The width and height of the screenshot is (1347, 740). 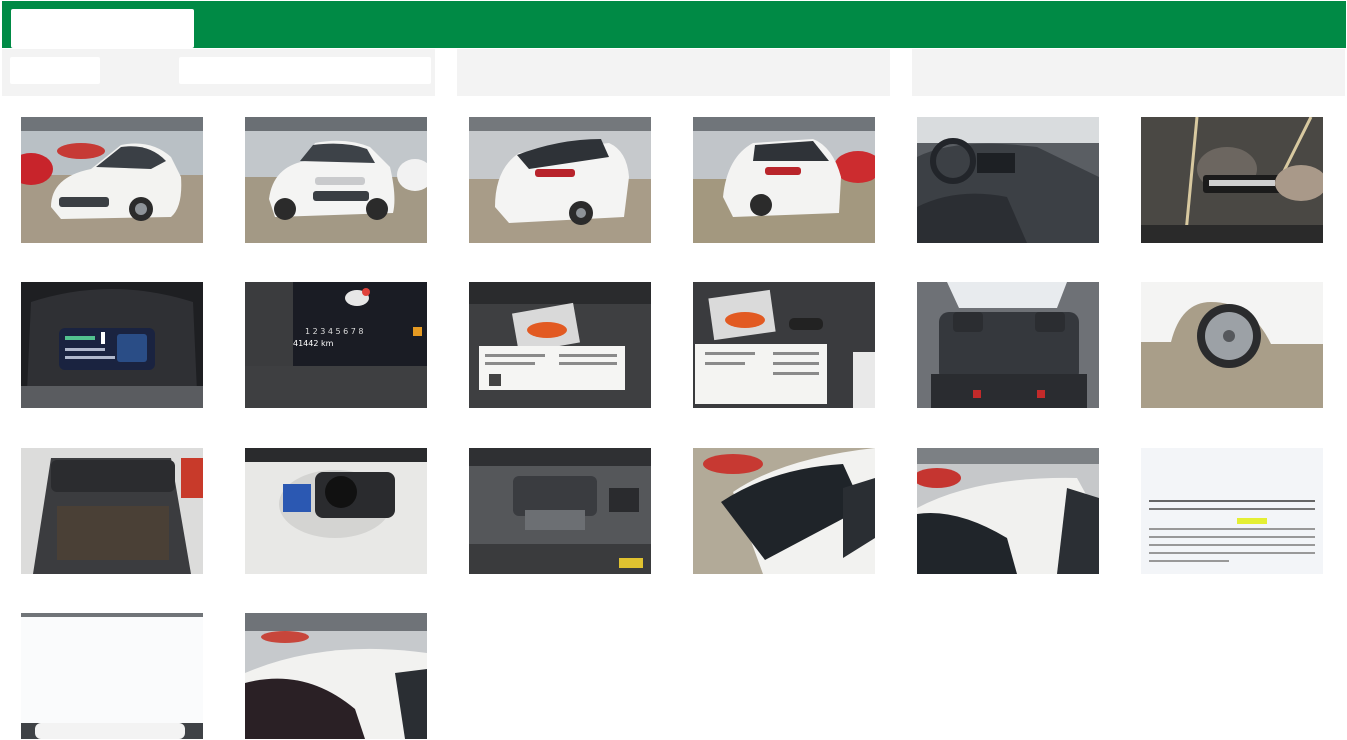 I want to click on gear-indicator: 1 2 3 4 5 6 7 8, so click(x=334, y=331).